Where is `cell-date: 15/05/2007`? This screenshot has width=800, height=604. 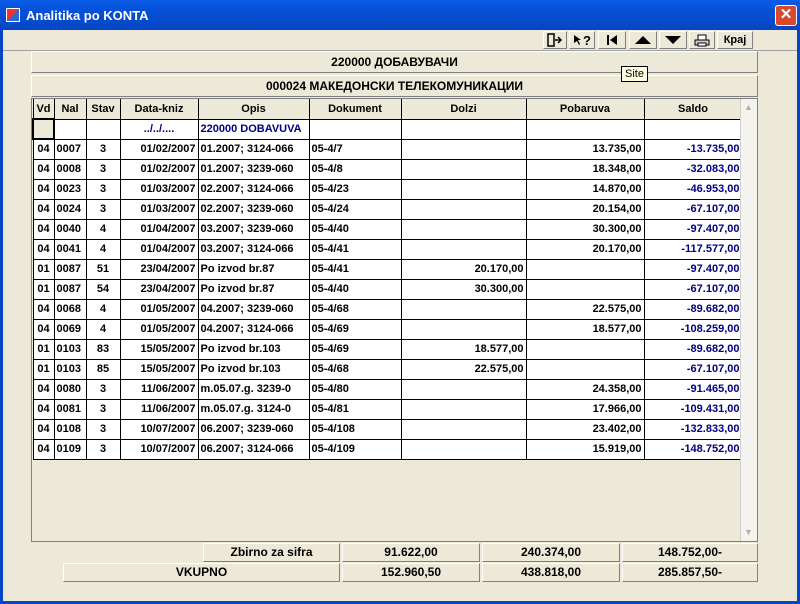
cell-date: 15/05/2007 is located at coordinates (159, 349).